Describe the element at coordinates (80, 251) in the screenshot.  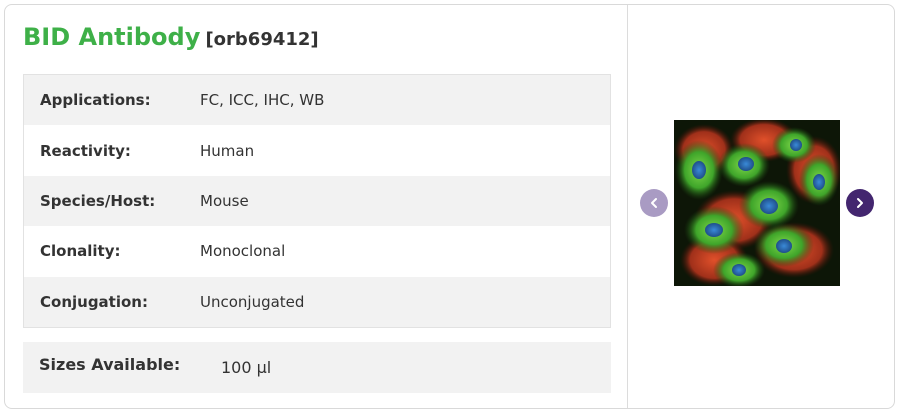
I see `spec-label: Clonality:` at that location.